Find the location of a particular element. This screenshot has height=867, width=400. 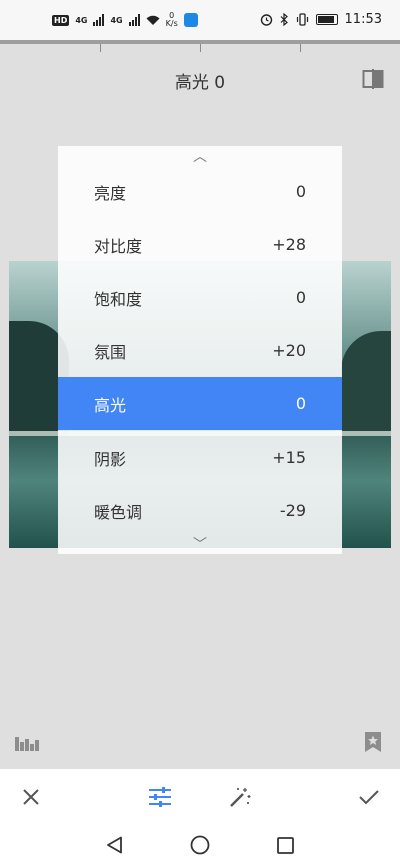

compare-icon is located at coordinates (373, 79).